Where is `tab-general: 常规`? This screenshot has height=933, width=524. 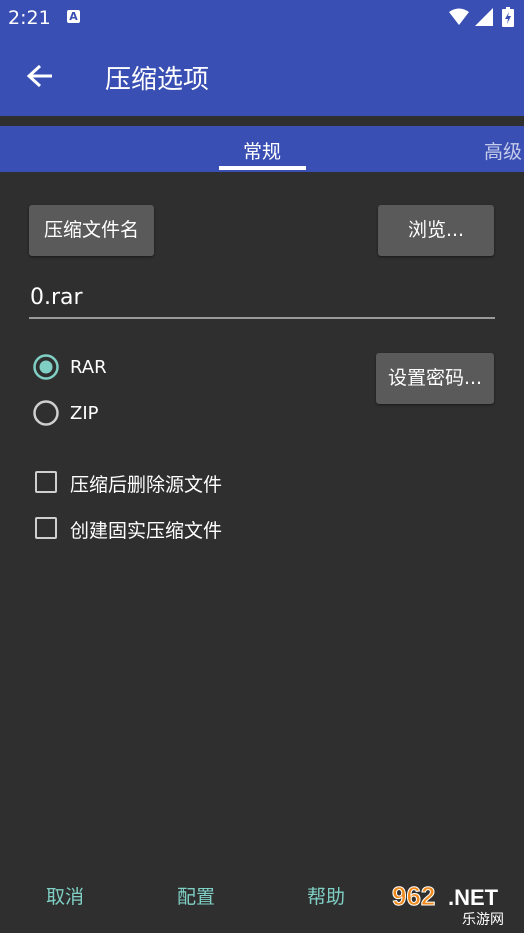
tab-general: 常规 is located at coordinates (262, 150).